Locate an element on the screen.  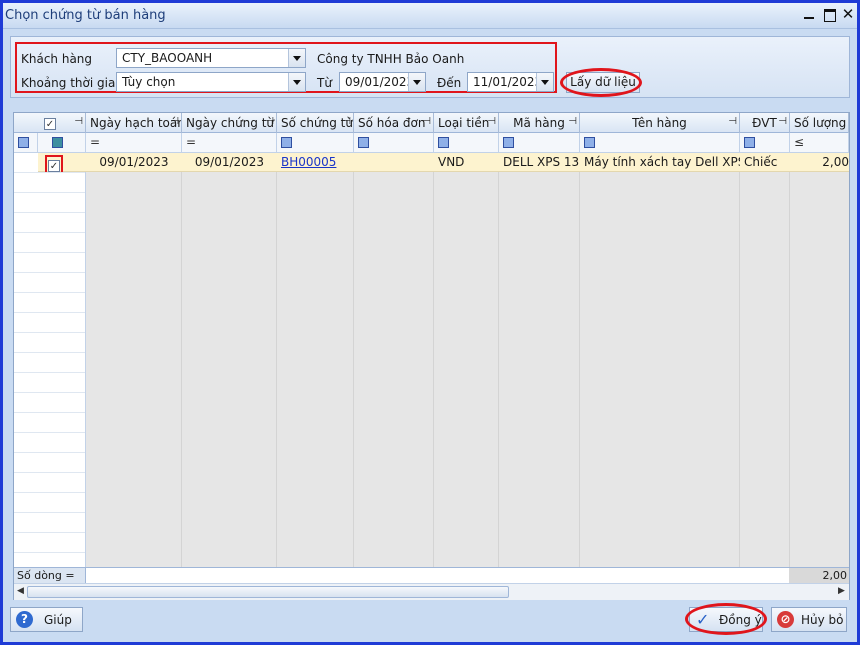
column-label: Tên hàng is located at coordinates (659, 123).